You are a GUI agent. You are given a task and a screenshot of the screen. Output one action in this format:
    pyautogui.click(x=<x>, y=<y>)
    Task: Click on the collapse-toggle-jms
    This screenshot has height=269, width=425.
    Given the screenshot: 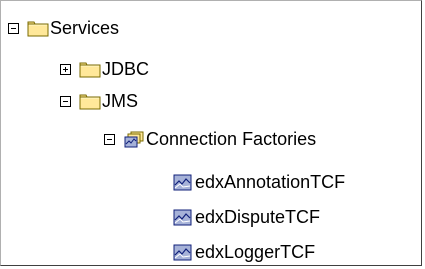 What is the action you would take?
    pyautogui.click(x=65, y=101)
    